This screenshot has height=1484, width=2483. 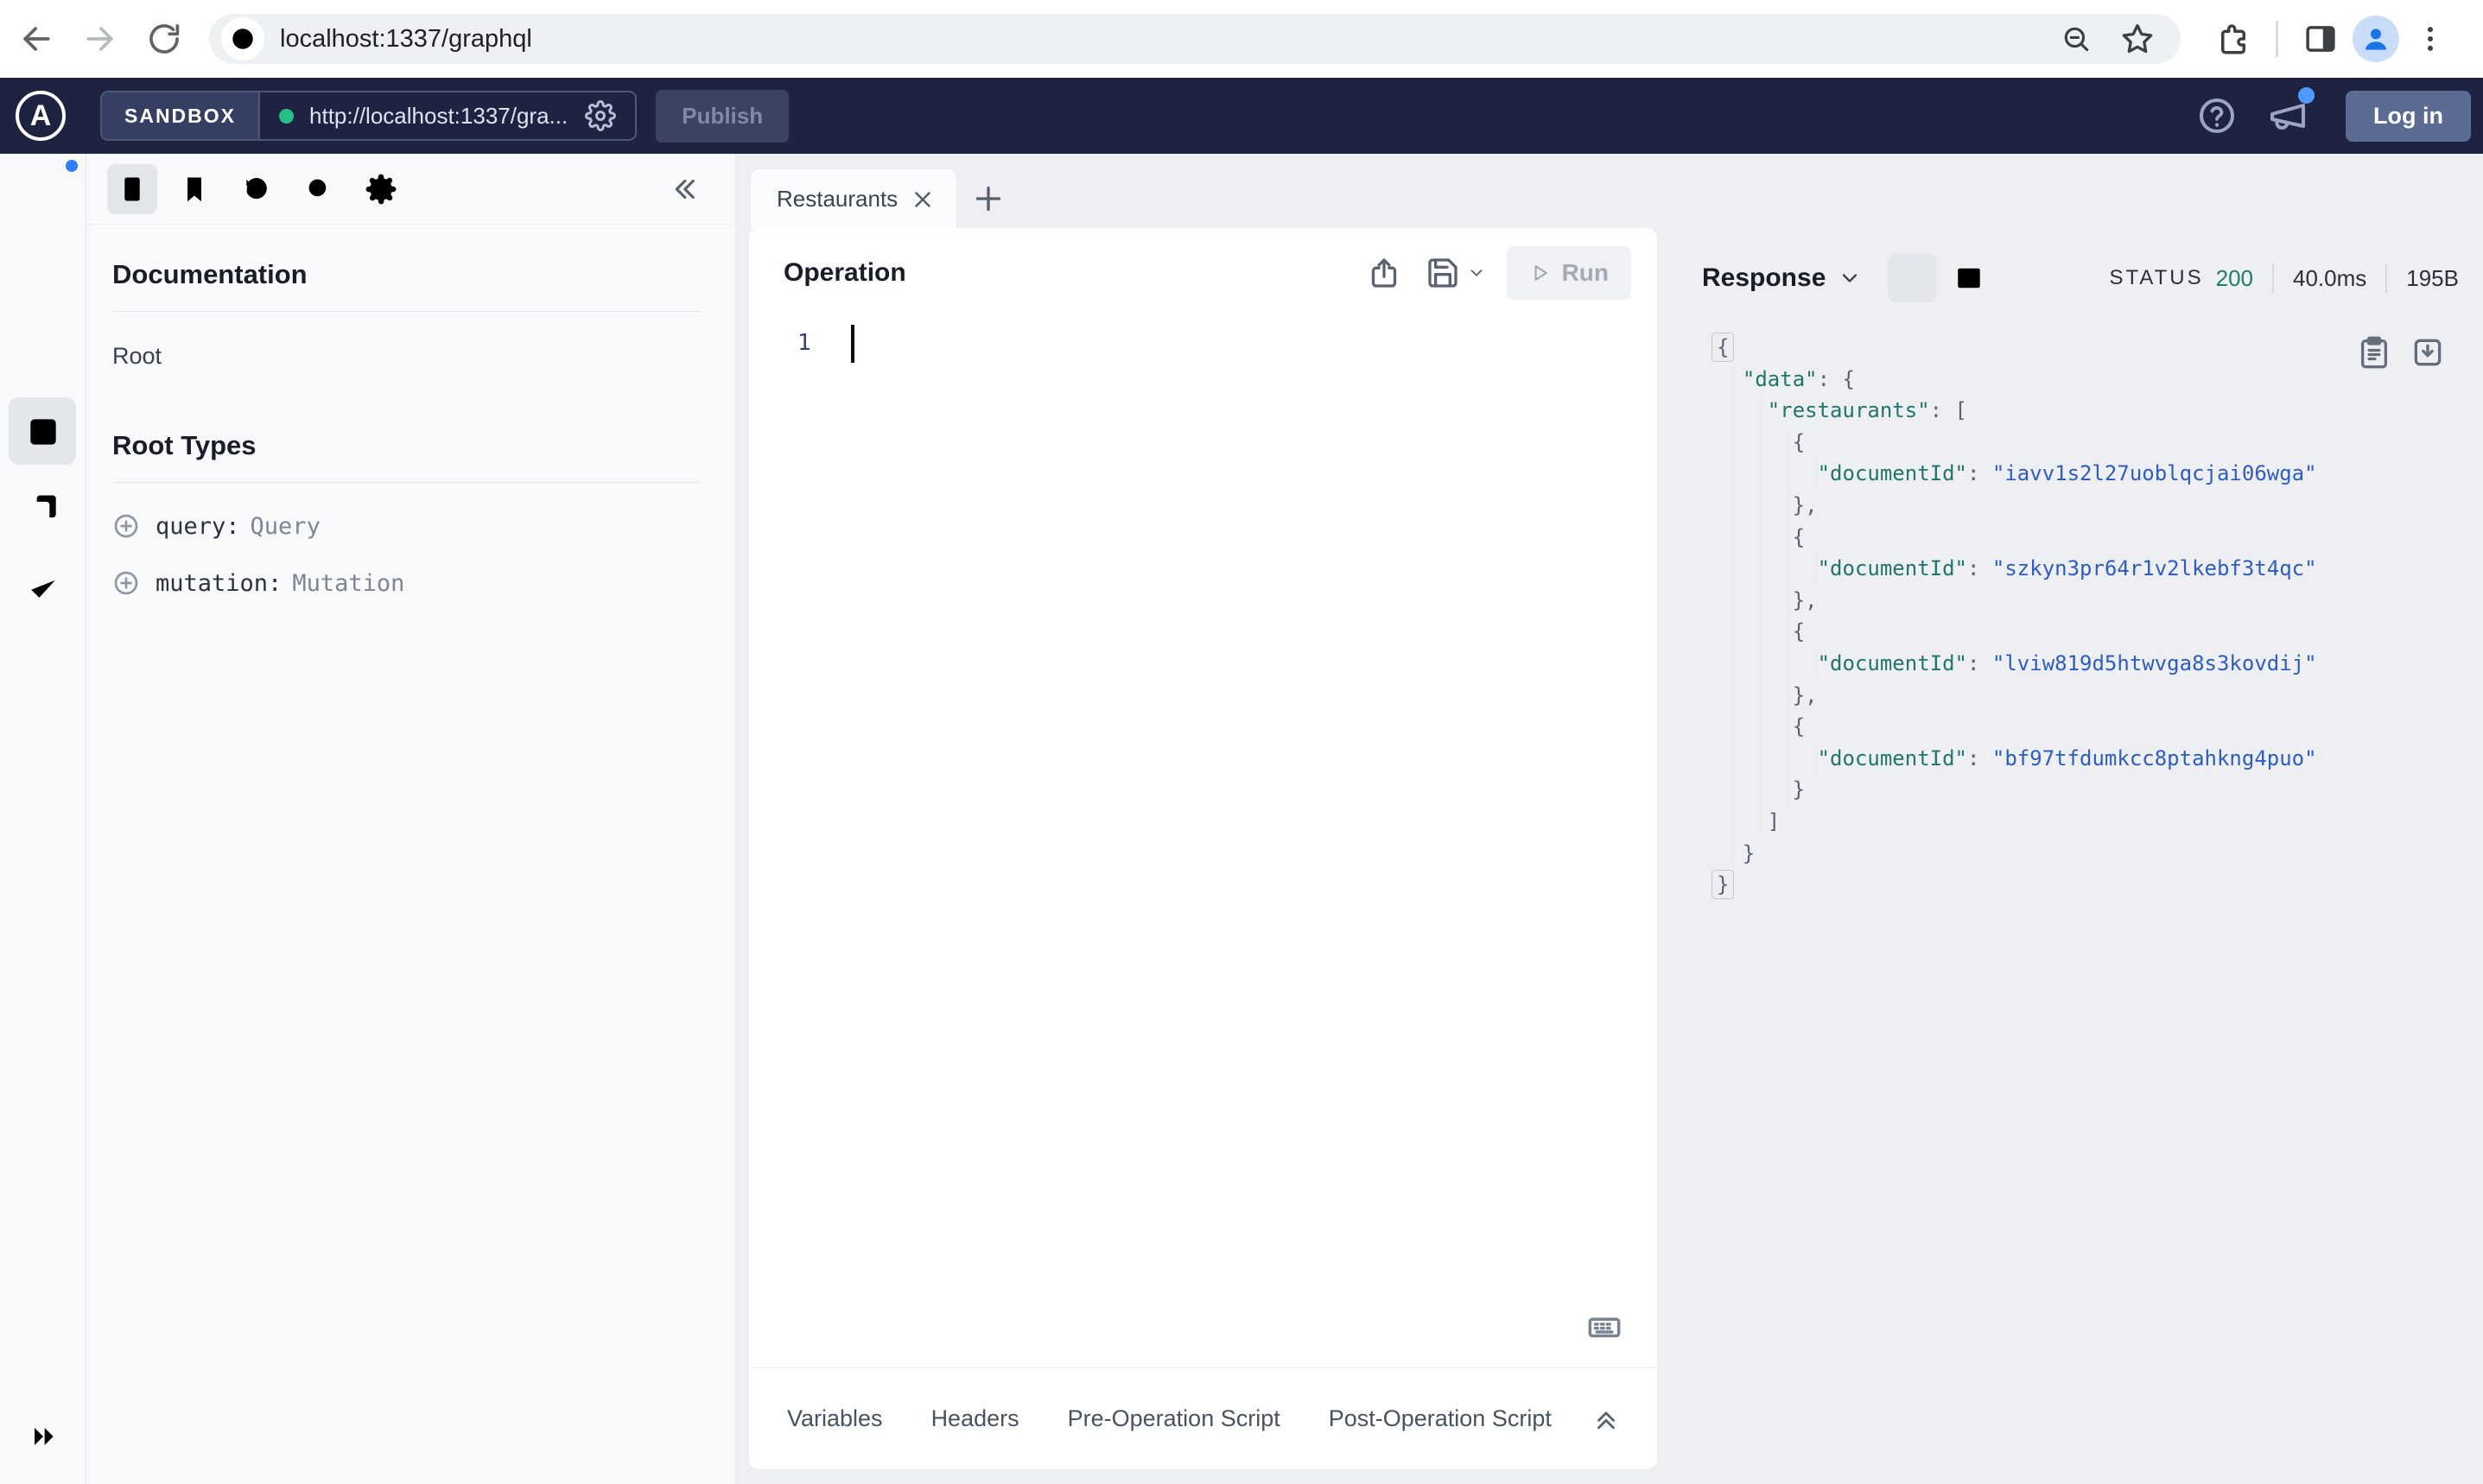 What do you see at coordinates (2330, 277) in the screenshot?
I see `response-duration: 40.0ms` at bounding box center [2330, 277].